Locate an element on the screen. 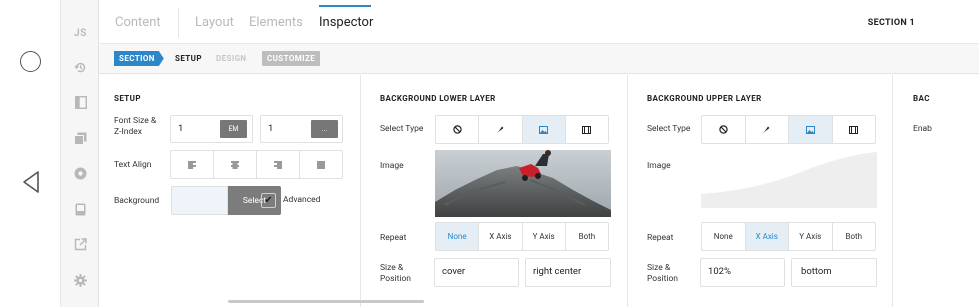 This screenshot has height=307, width=979. back-triangle-icon is located at coordinates (31, 182).